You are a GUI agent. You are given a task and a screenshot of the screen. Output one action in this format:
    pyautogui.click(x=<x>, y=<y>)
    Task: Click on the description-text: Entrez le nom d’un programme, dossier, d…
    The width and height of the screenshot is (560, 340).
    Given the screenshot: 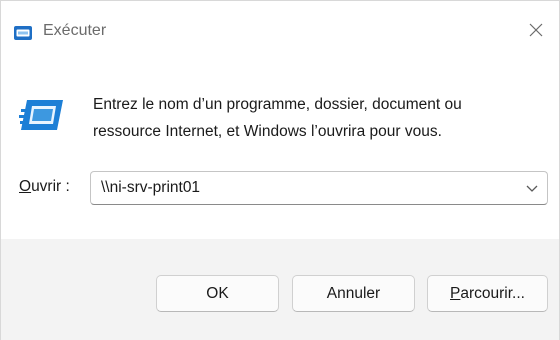 What is the action you would take?
    pyautogui.click(x=313, y=118)
    